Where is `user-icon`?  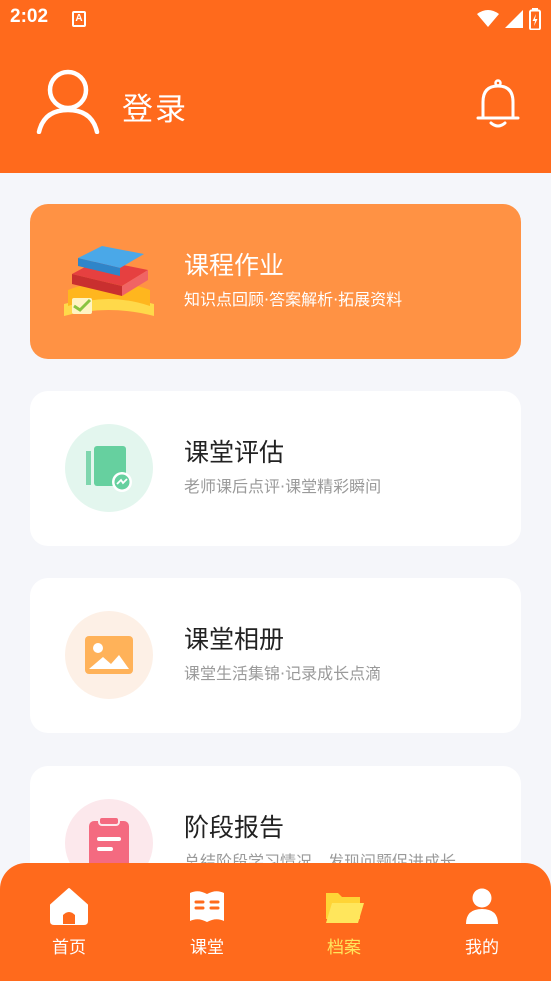
user-icon is located at coordinates (482, 906).